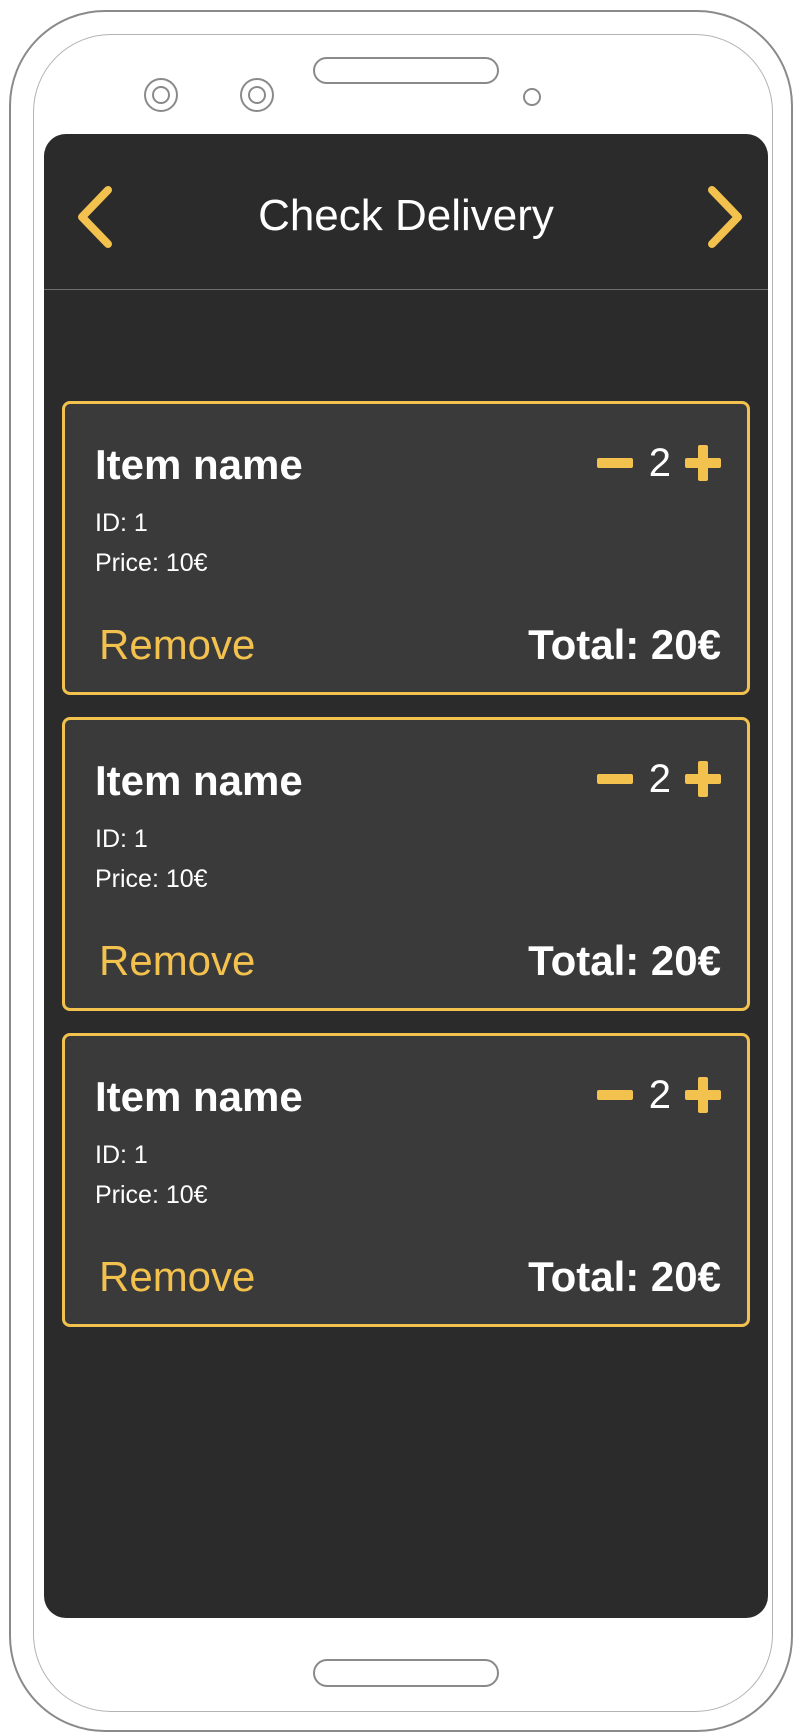 The image size is (799, 1732). What do you see at coordinates (532, 97) in the screenshot?
I see `sensor-icon` at bounding box center [532, 97].